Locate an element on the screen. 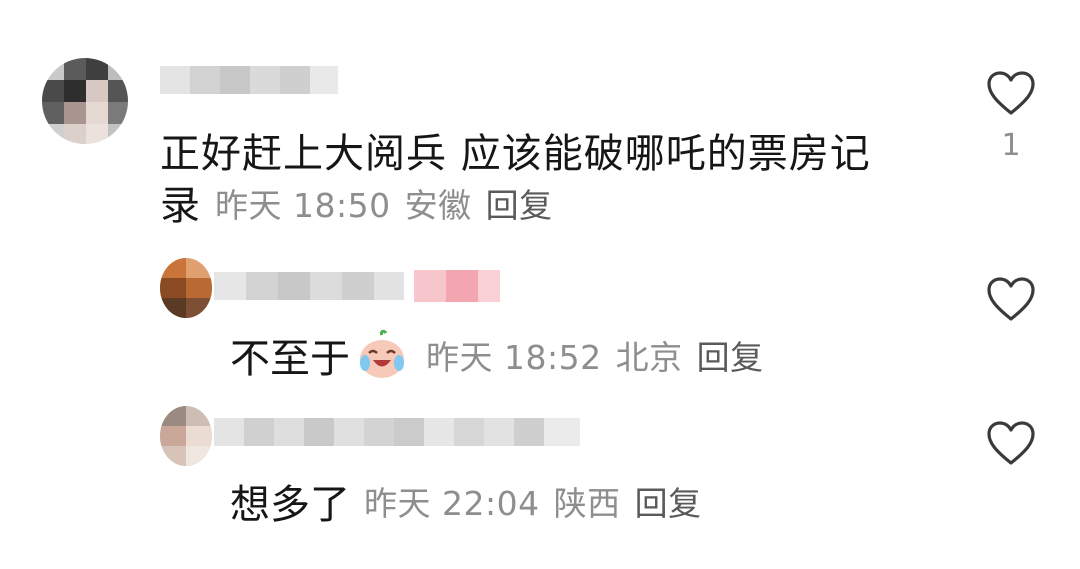 The image size is (1080, 569). comment-text: 正好赶上大阅兵 应该能破哪吒的票房记 录 昨天 18:50 安徽 回复 is located at coordinates (550, 180).